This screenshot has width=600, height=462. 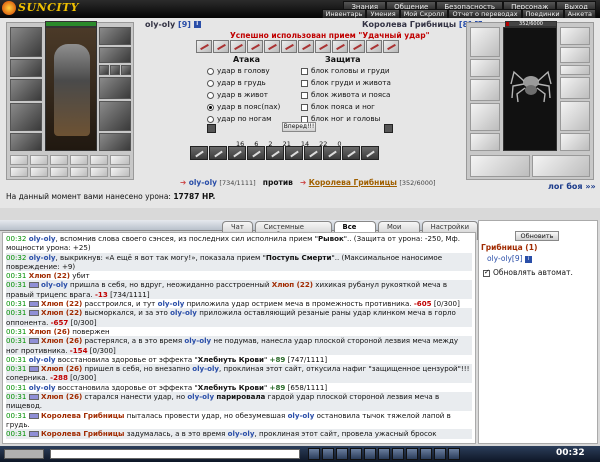 What do you see at coordinates (454, 454) in the screenshot?
I see `friends-icon` at bounding box center [454, 454].